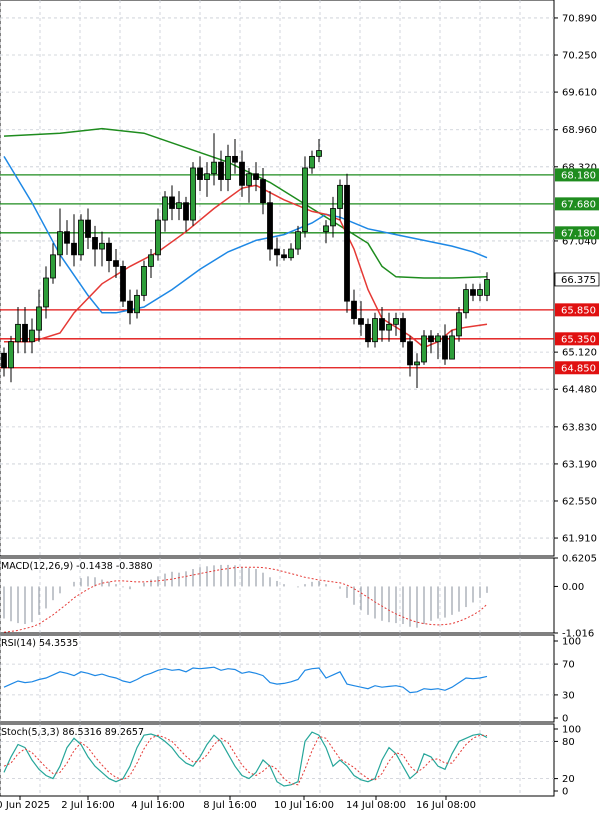 This screenshot has width=600, height=814. What do you see at coordinates (568, 779) in the screenshot?
I see `stoch-tick-label: 20` at bounding box center [568, 779].